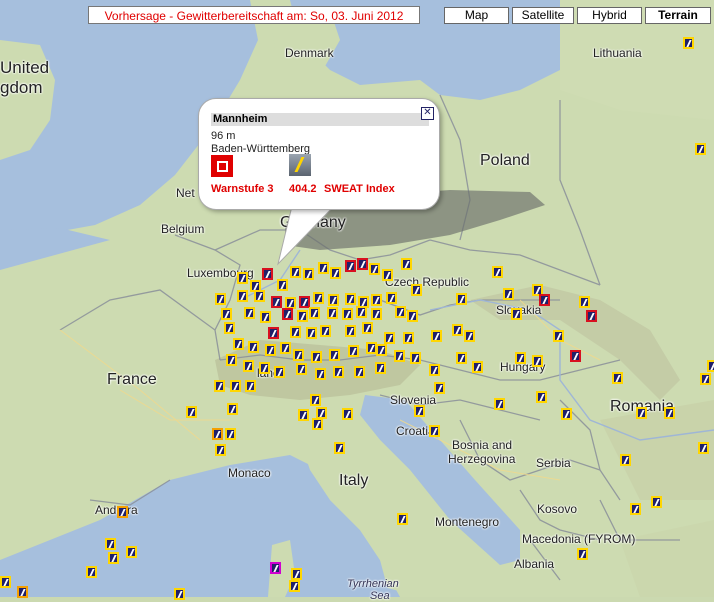  What do you see at coordinates (476, 15) in the screenshot?
I see `map-type-map-button: Map` at bounding box center [476, 15].